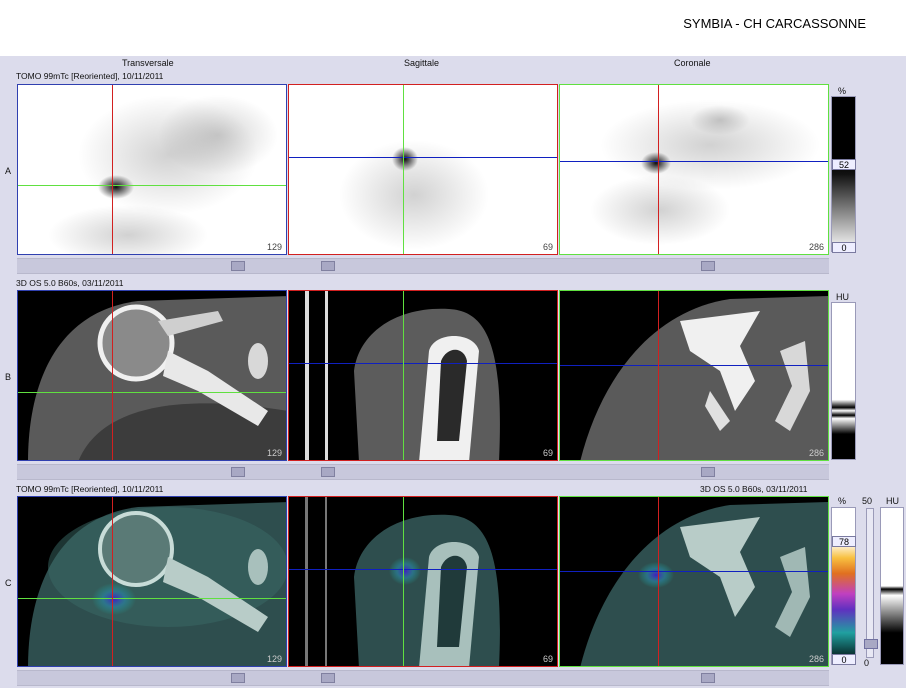  I want to click on viewport-c-coronal: 286, so click(694, 581).